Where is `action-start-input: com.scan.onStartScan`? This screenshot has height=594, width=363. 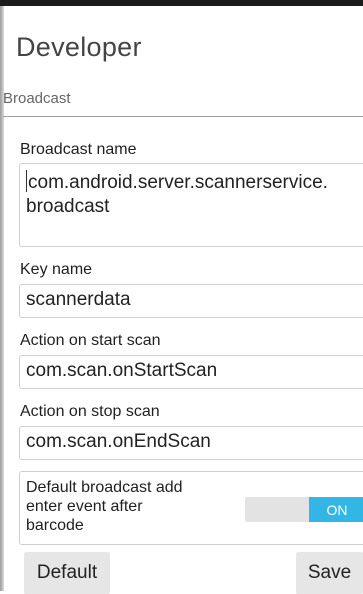 action-start-input: com.scan.onStartScan is located at coordinates (191, 372).